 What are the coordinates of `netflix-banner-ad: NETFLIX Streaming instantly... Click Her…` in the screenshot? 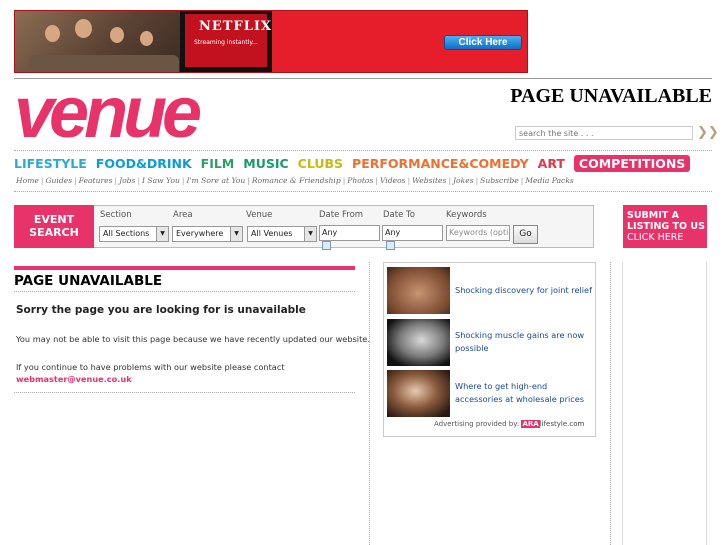 It's located at (271, 41).